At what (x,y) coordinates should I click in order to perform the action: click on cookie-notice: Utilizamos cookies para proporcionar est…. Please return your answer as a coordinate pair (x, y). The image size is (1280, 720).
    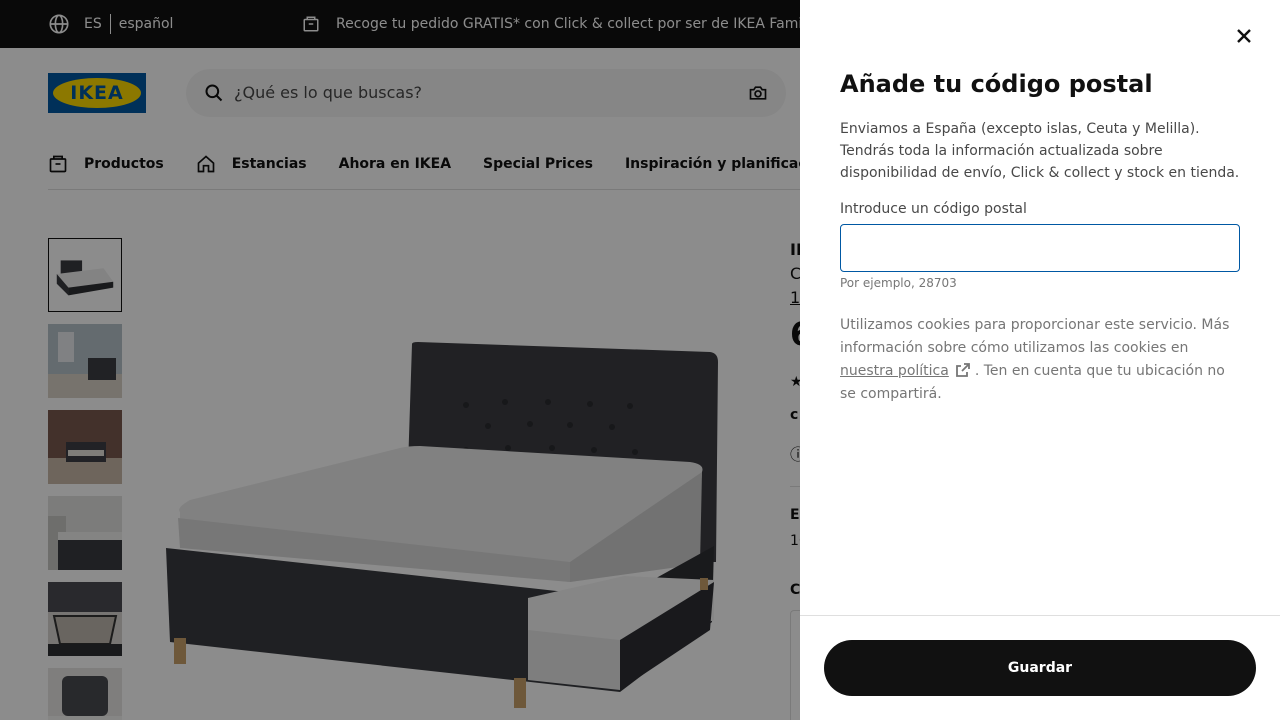
    Looking at the image, I should click on (1040, 360).